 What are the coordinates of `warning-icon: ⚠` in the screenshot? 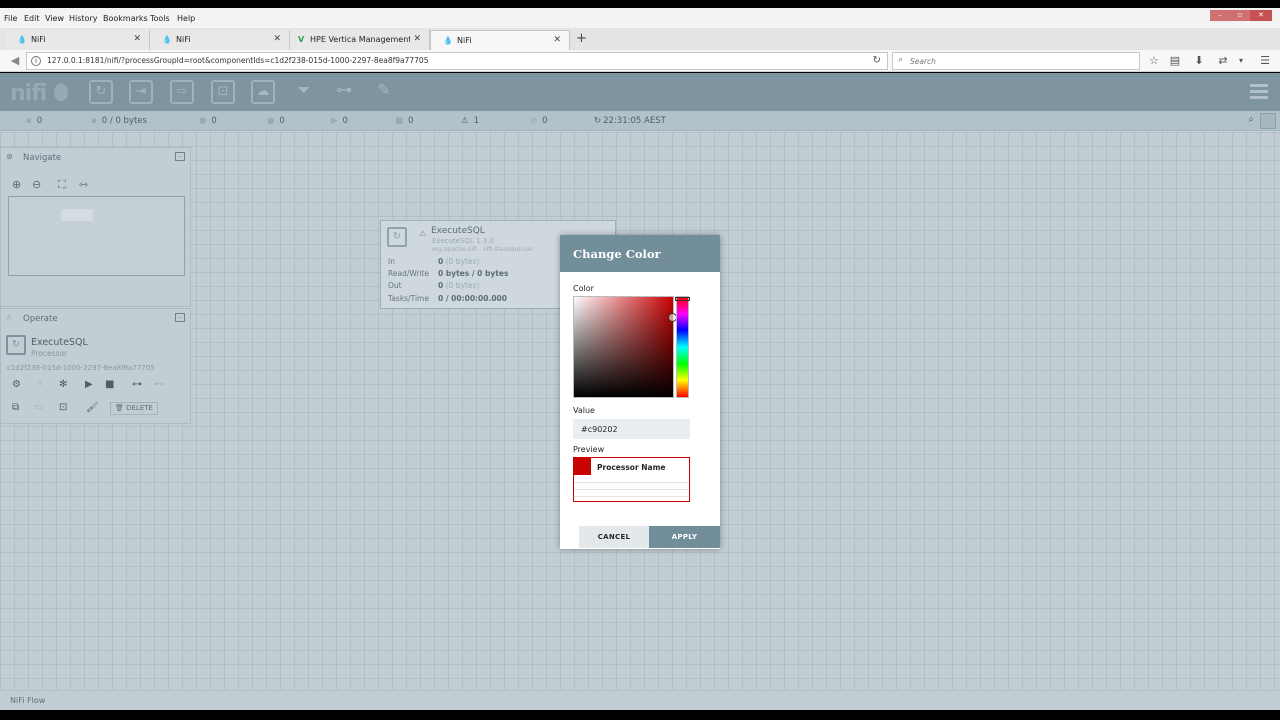 It's located at (422, 233).